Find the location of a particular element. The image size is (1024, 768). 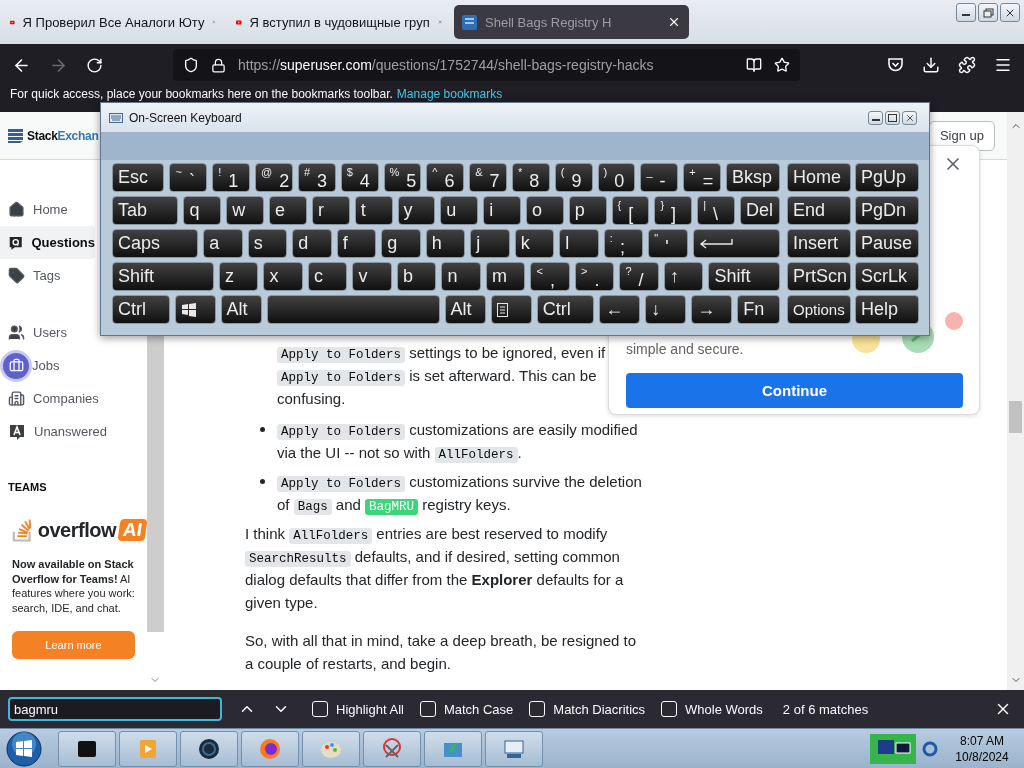

keyboard-key: ! 1 is located at coordinates (231, 177).